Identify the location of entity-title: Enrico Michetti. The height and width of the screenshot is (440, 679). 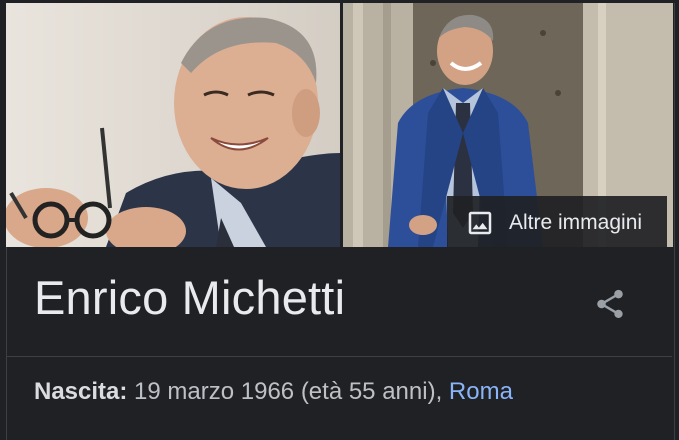
(190, 297).